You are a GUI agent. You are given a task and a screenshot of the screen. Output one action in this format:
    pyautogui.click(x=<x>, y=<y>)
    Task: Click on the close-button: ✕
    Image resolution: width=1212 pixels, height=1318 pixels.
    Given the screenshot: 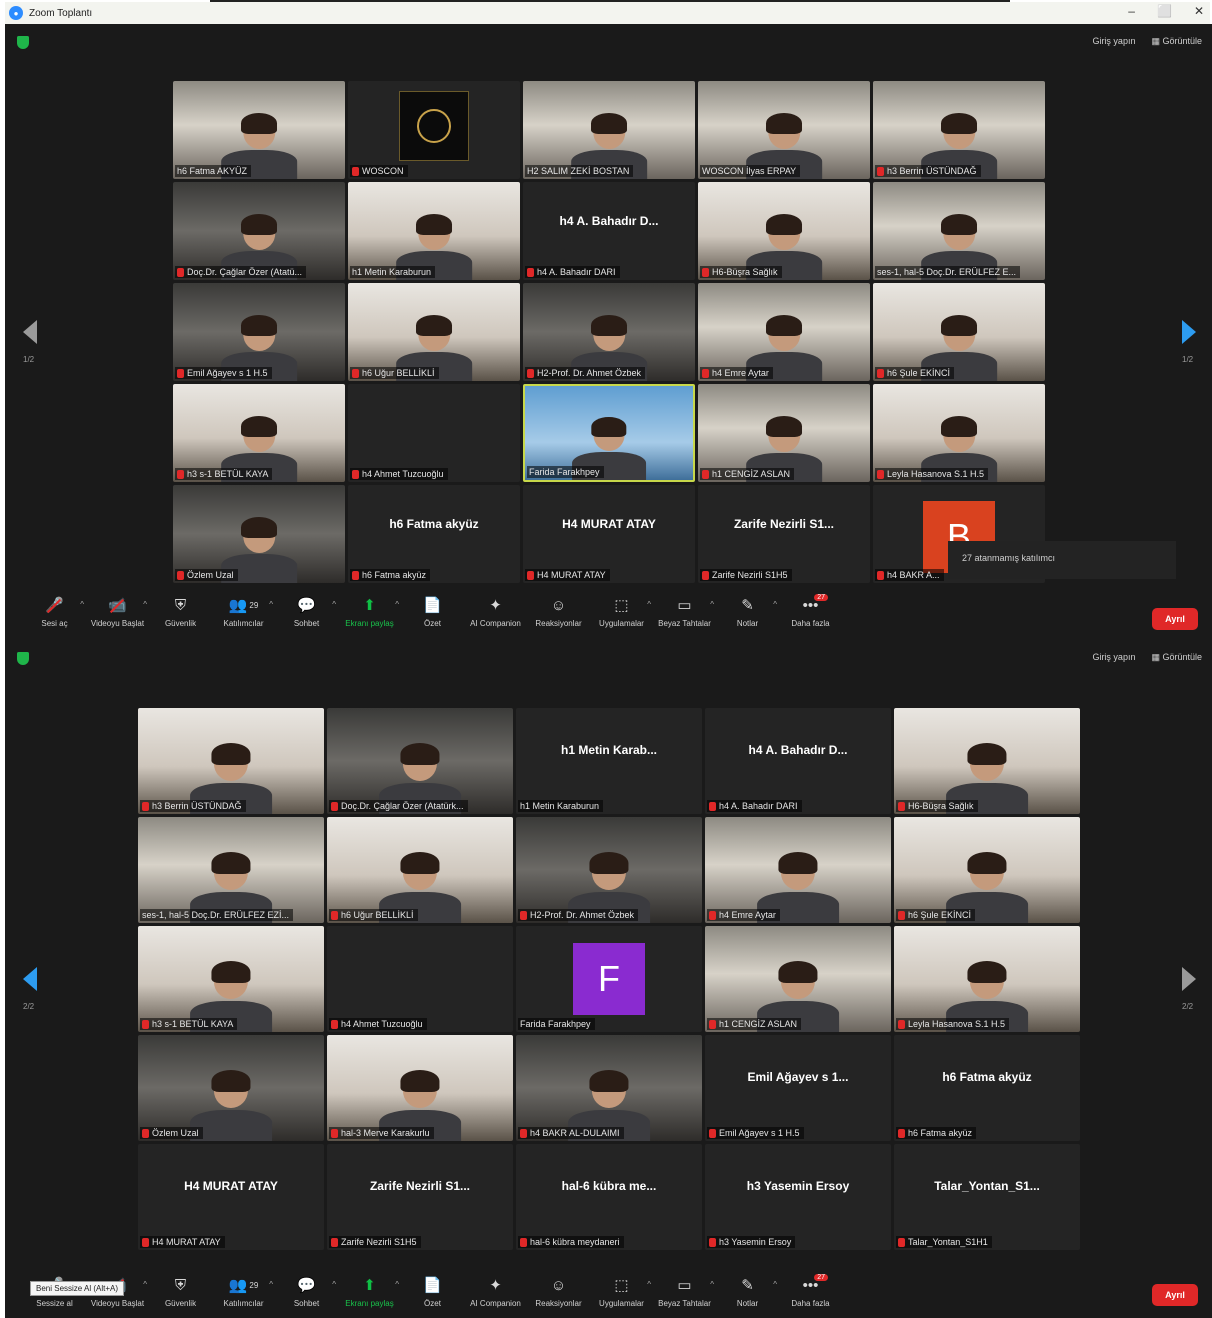 What is the action you would take?
    pyautogui.click(x=1199, y=11)
    